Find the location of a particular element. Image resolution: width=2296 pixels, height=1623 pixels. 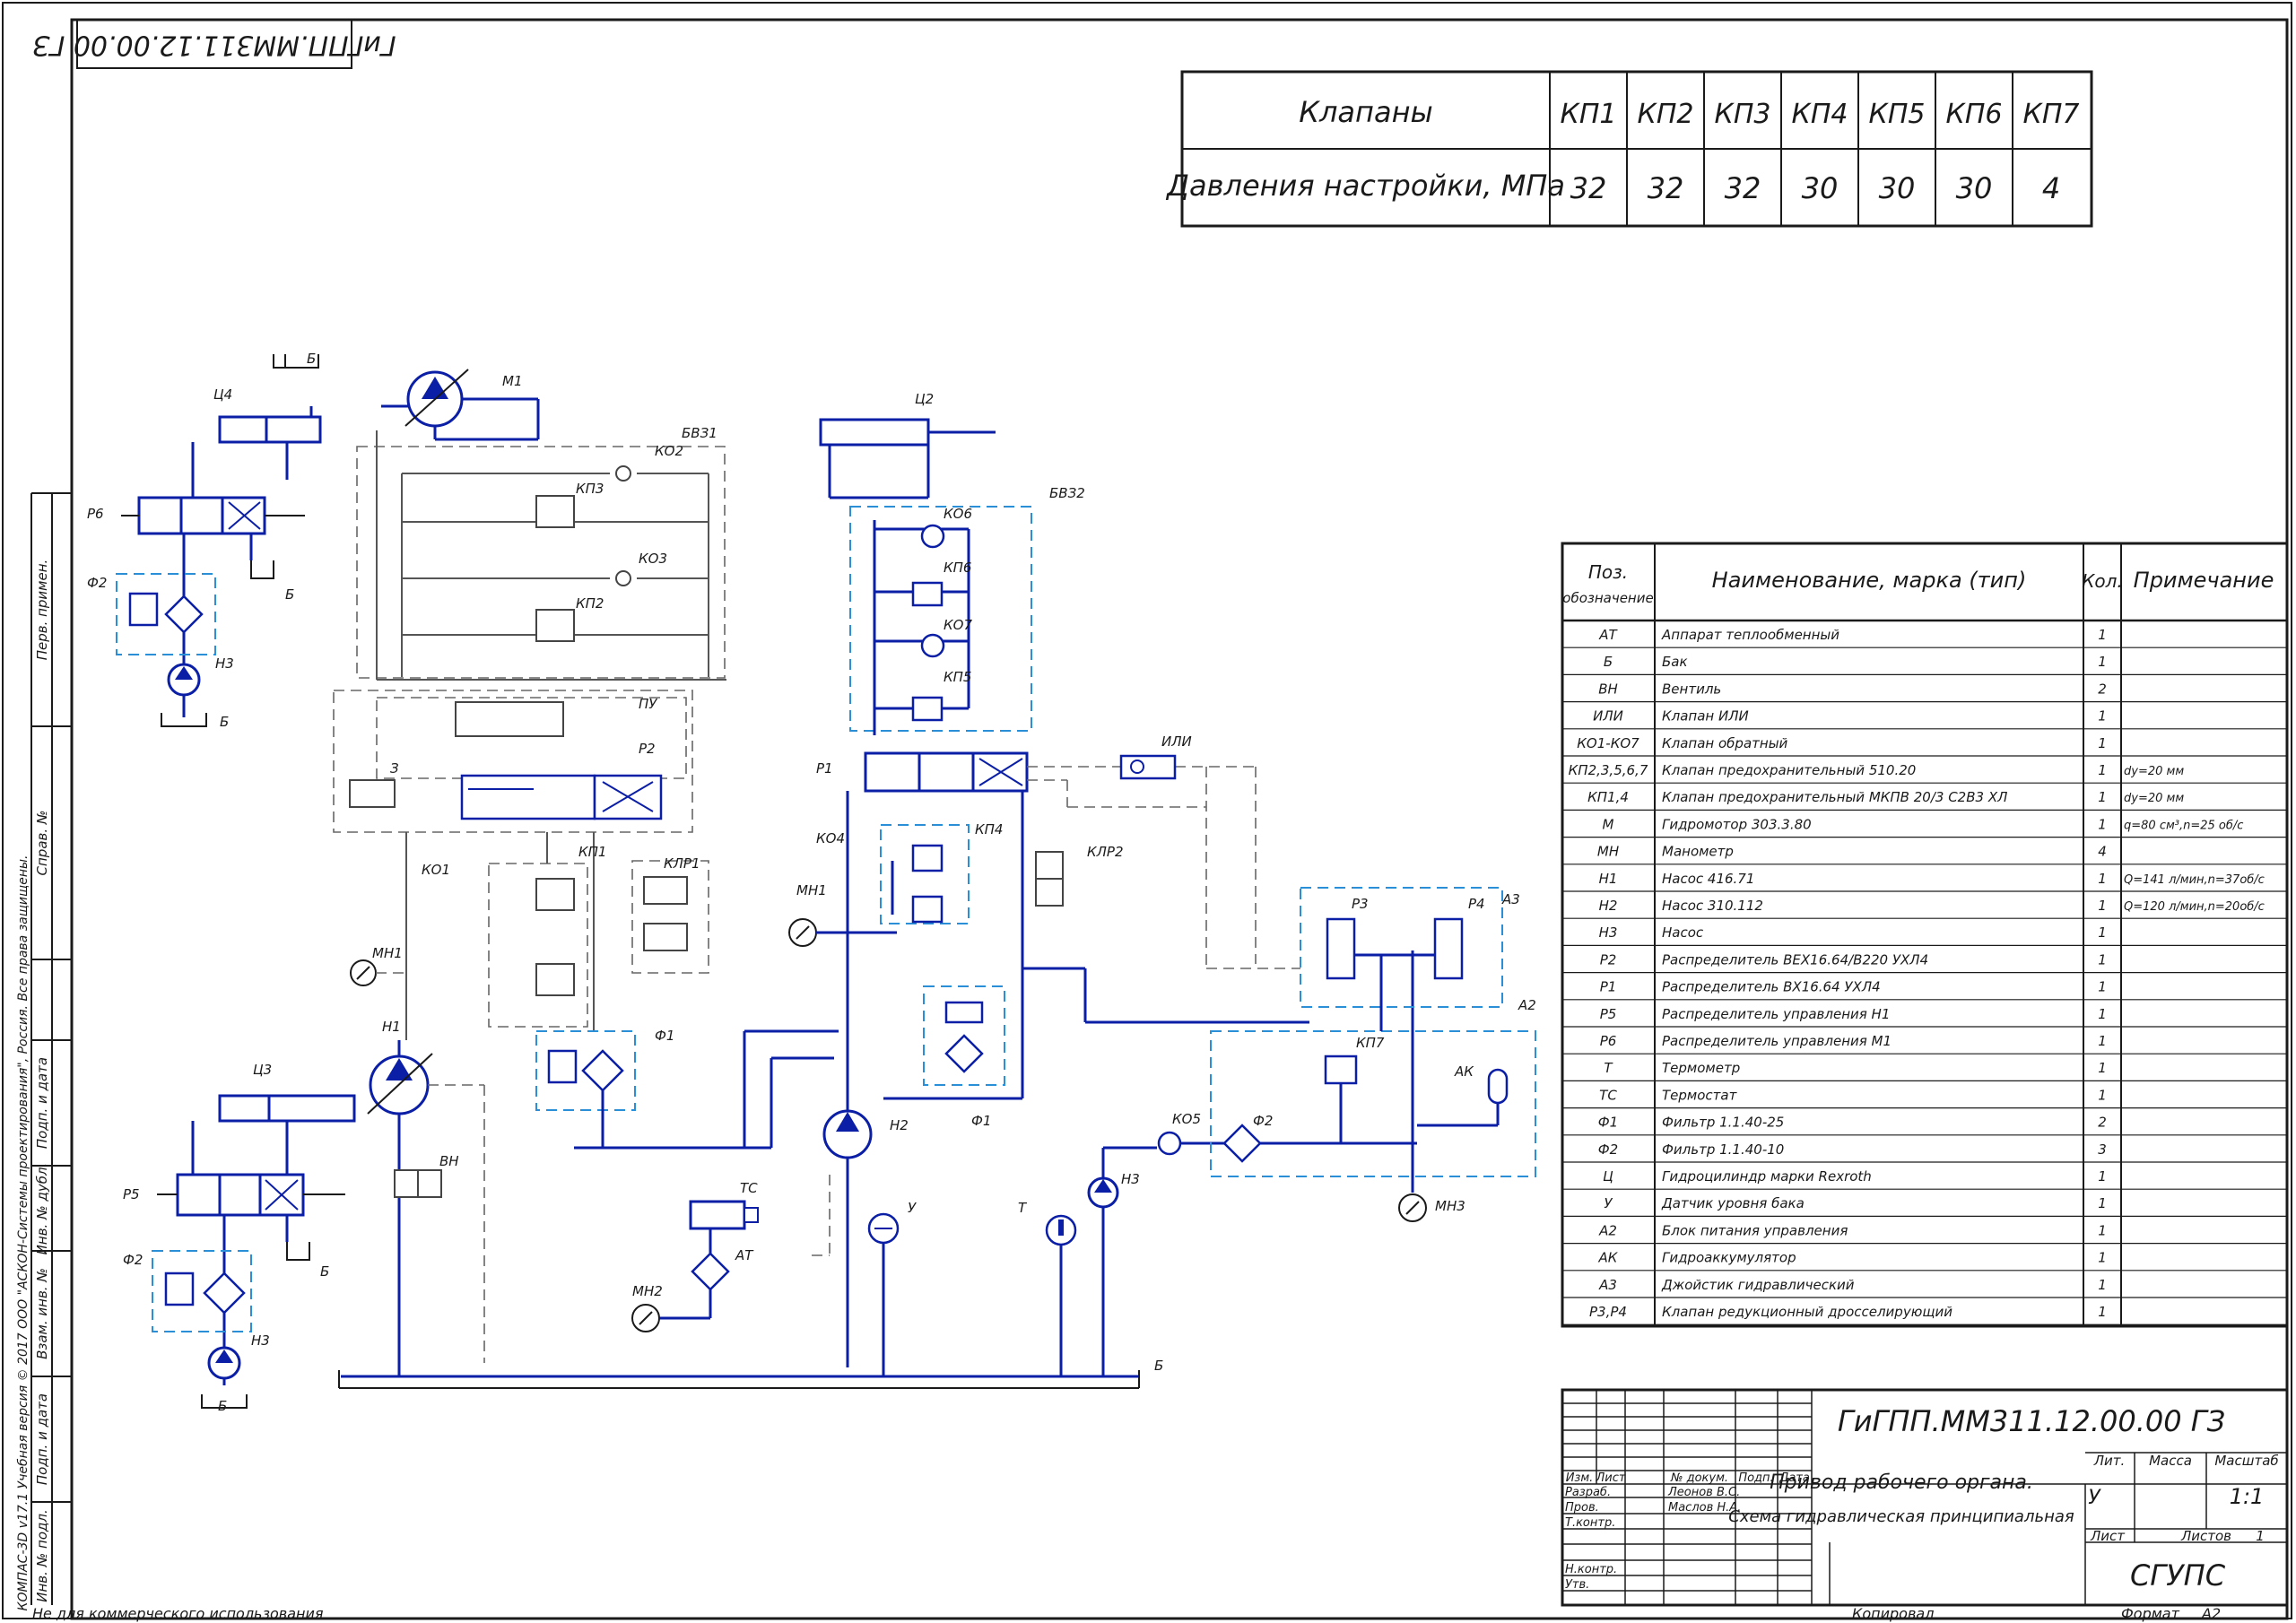

component-label: КП3 is located at coordinates (590, 489).